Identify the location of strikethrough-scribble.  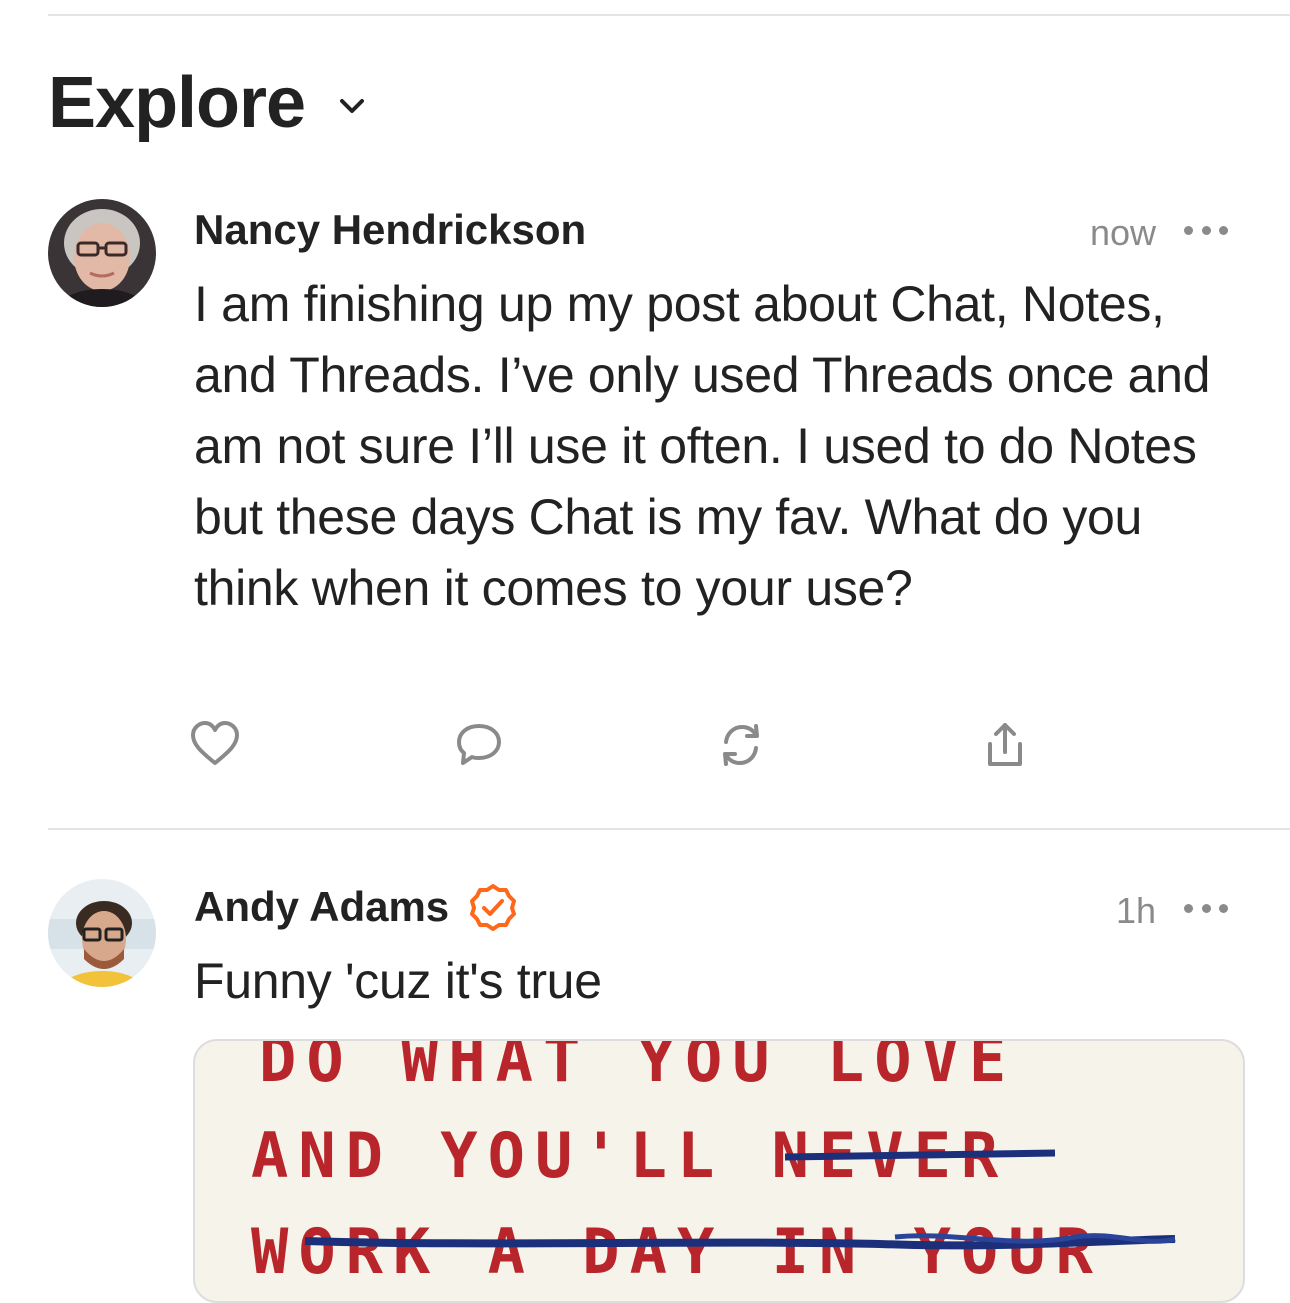
(740, 1199).